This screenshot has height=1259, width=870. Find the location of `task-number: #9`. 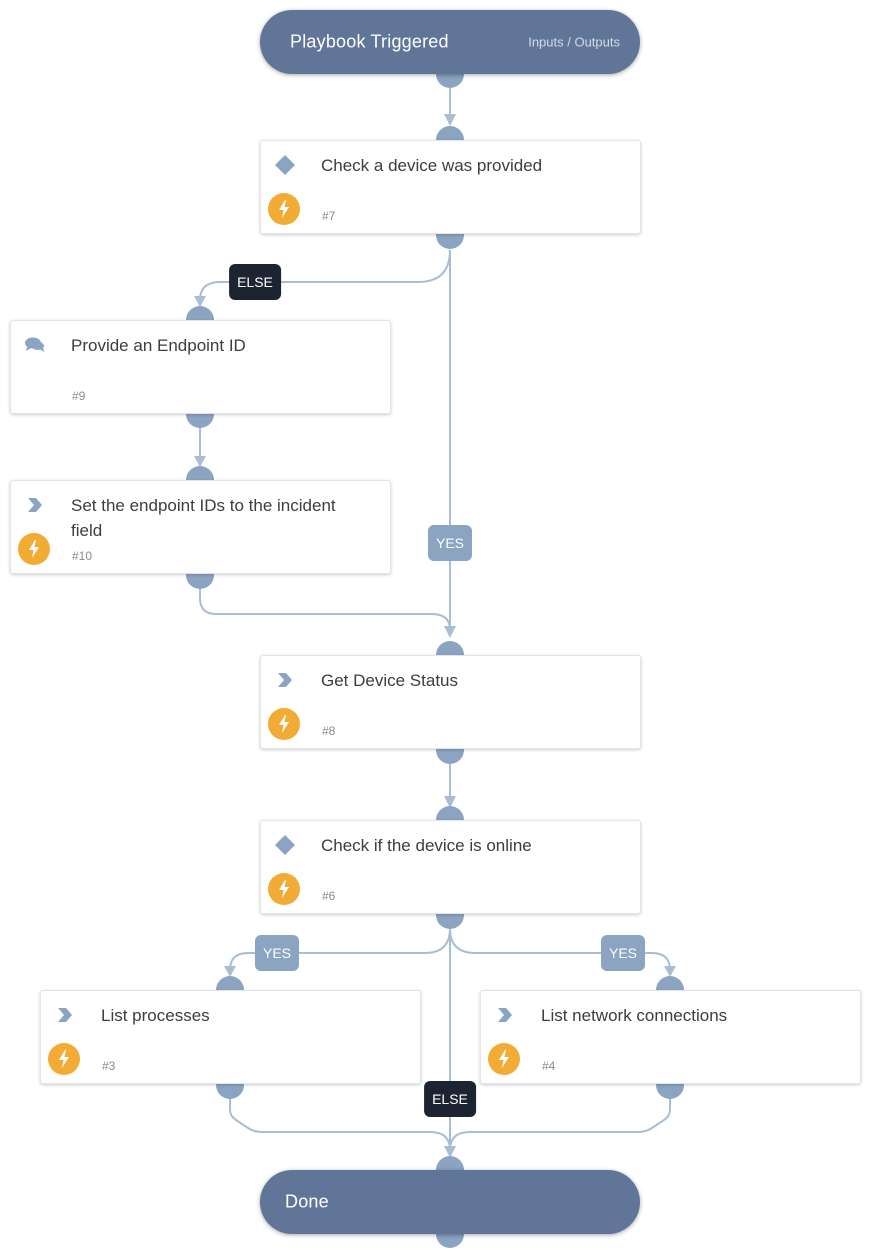

task-number: #9 is located at coordinates (79, 396).